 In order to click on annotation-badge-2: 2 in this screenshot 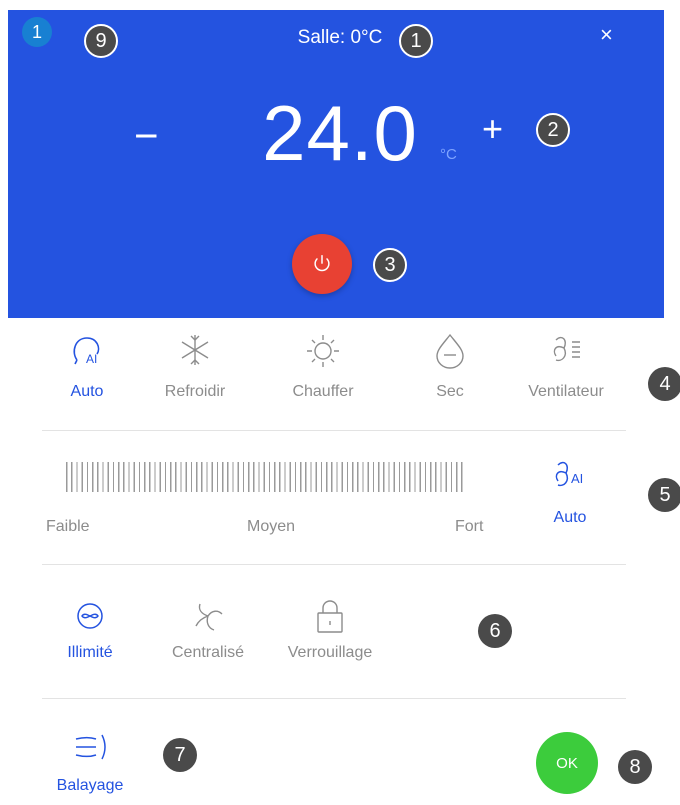, I will do `click(553, 130)`.